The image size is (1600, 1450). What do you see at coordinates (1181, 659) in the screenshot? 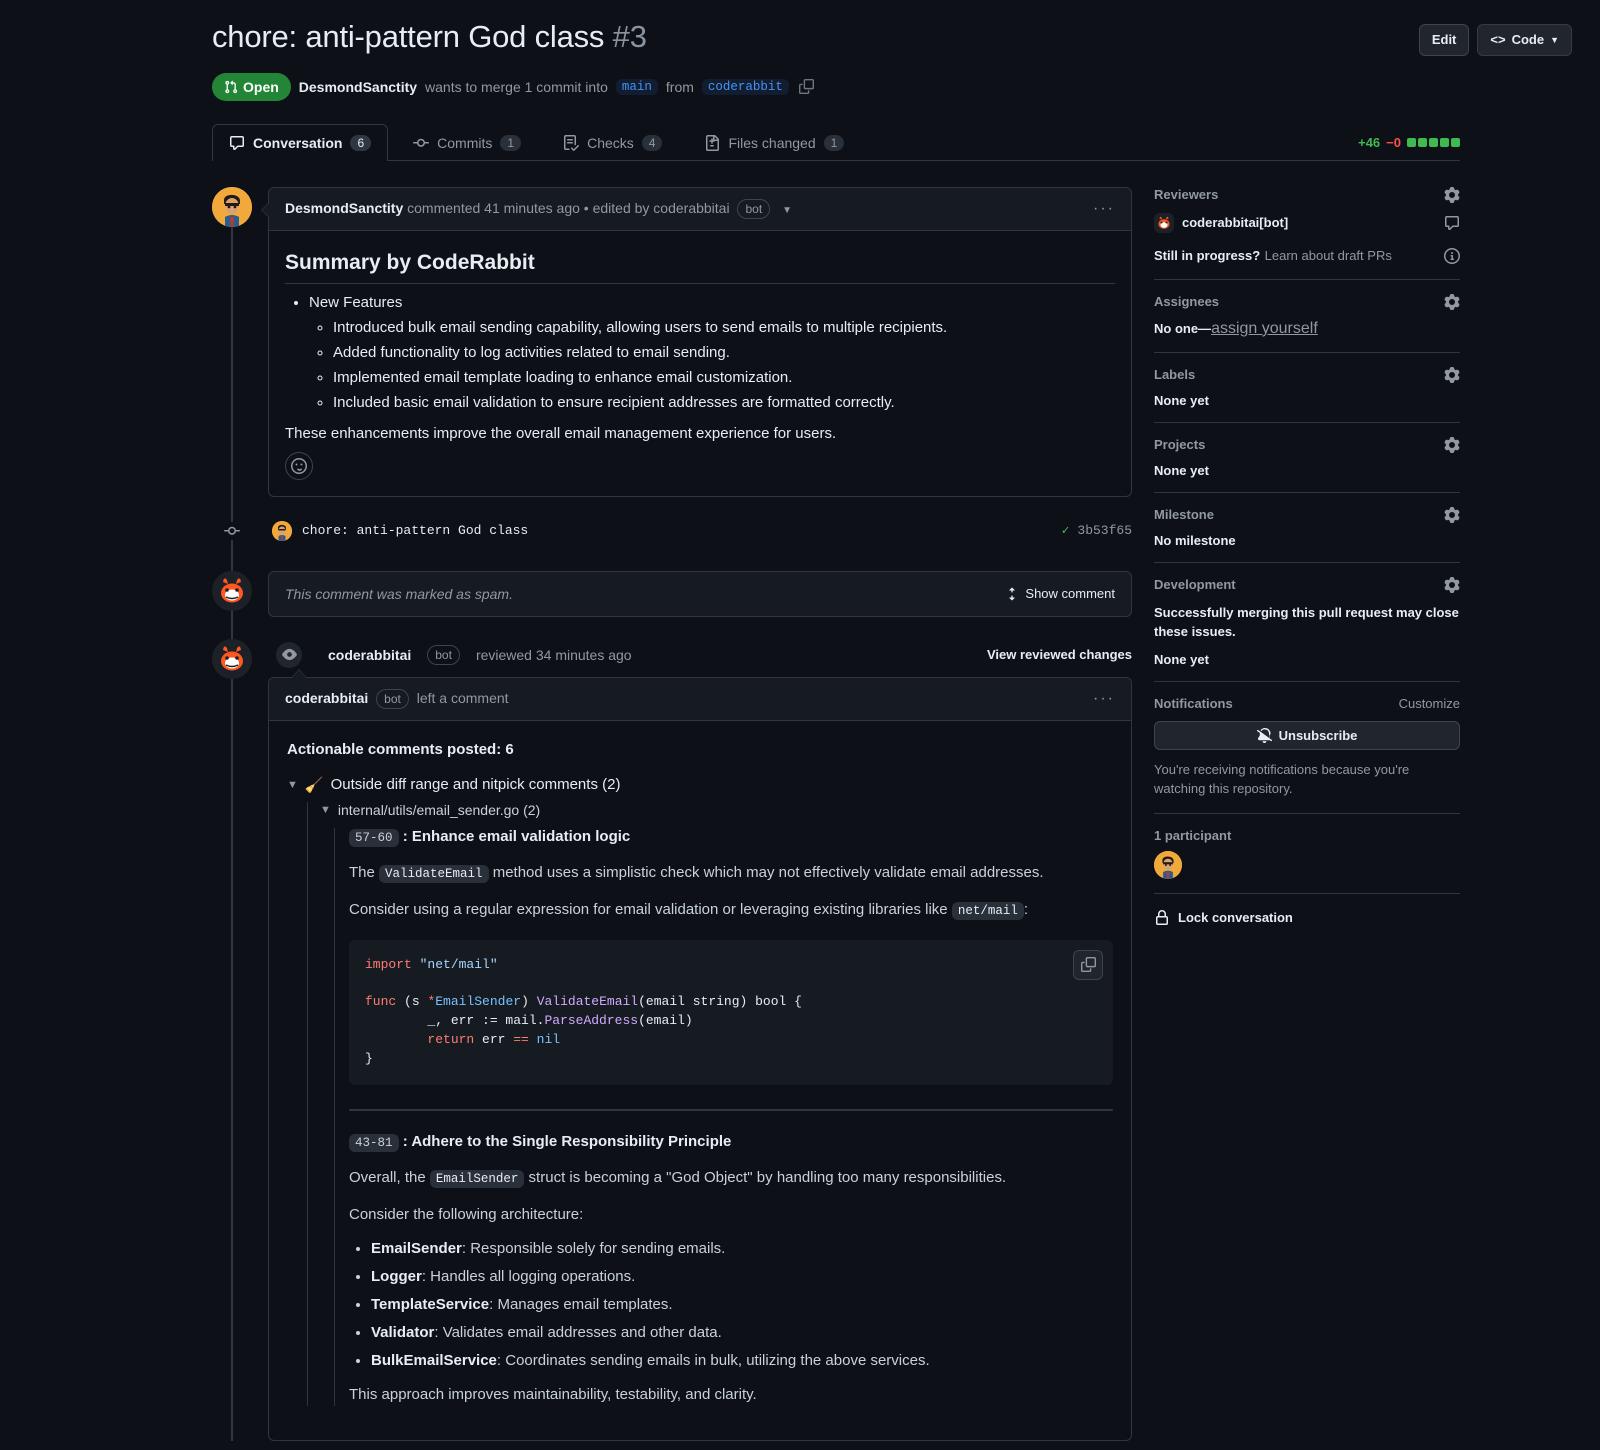
I see `development-value: None yet` at bounding box center [1181, 659].